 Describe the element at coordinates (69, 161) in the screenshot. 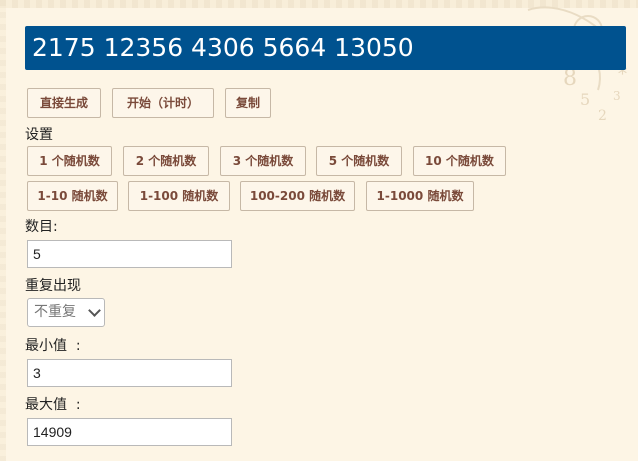

I see `preset-1-button: 1 个随机数` at that location.